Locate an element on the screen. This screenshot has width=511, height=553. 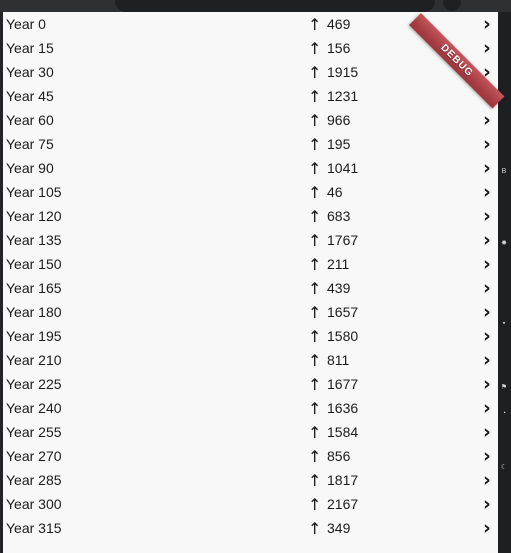
list-item-label: Year 45 is located at coordinates (30, 96).